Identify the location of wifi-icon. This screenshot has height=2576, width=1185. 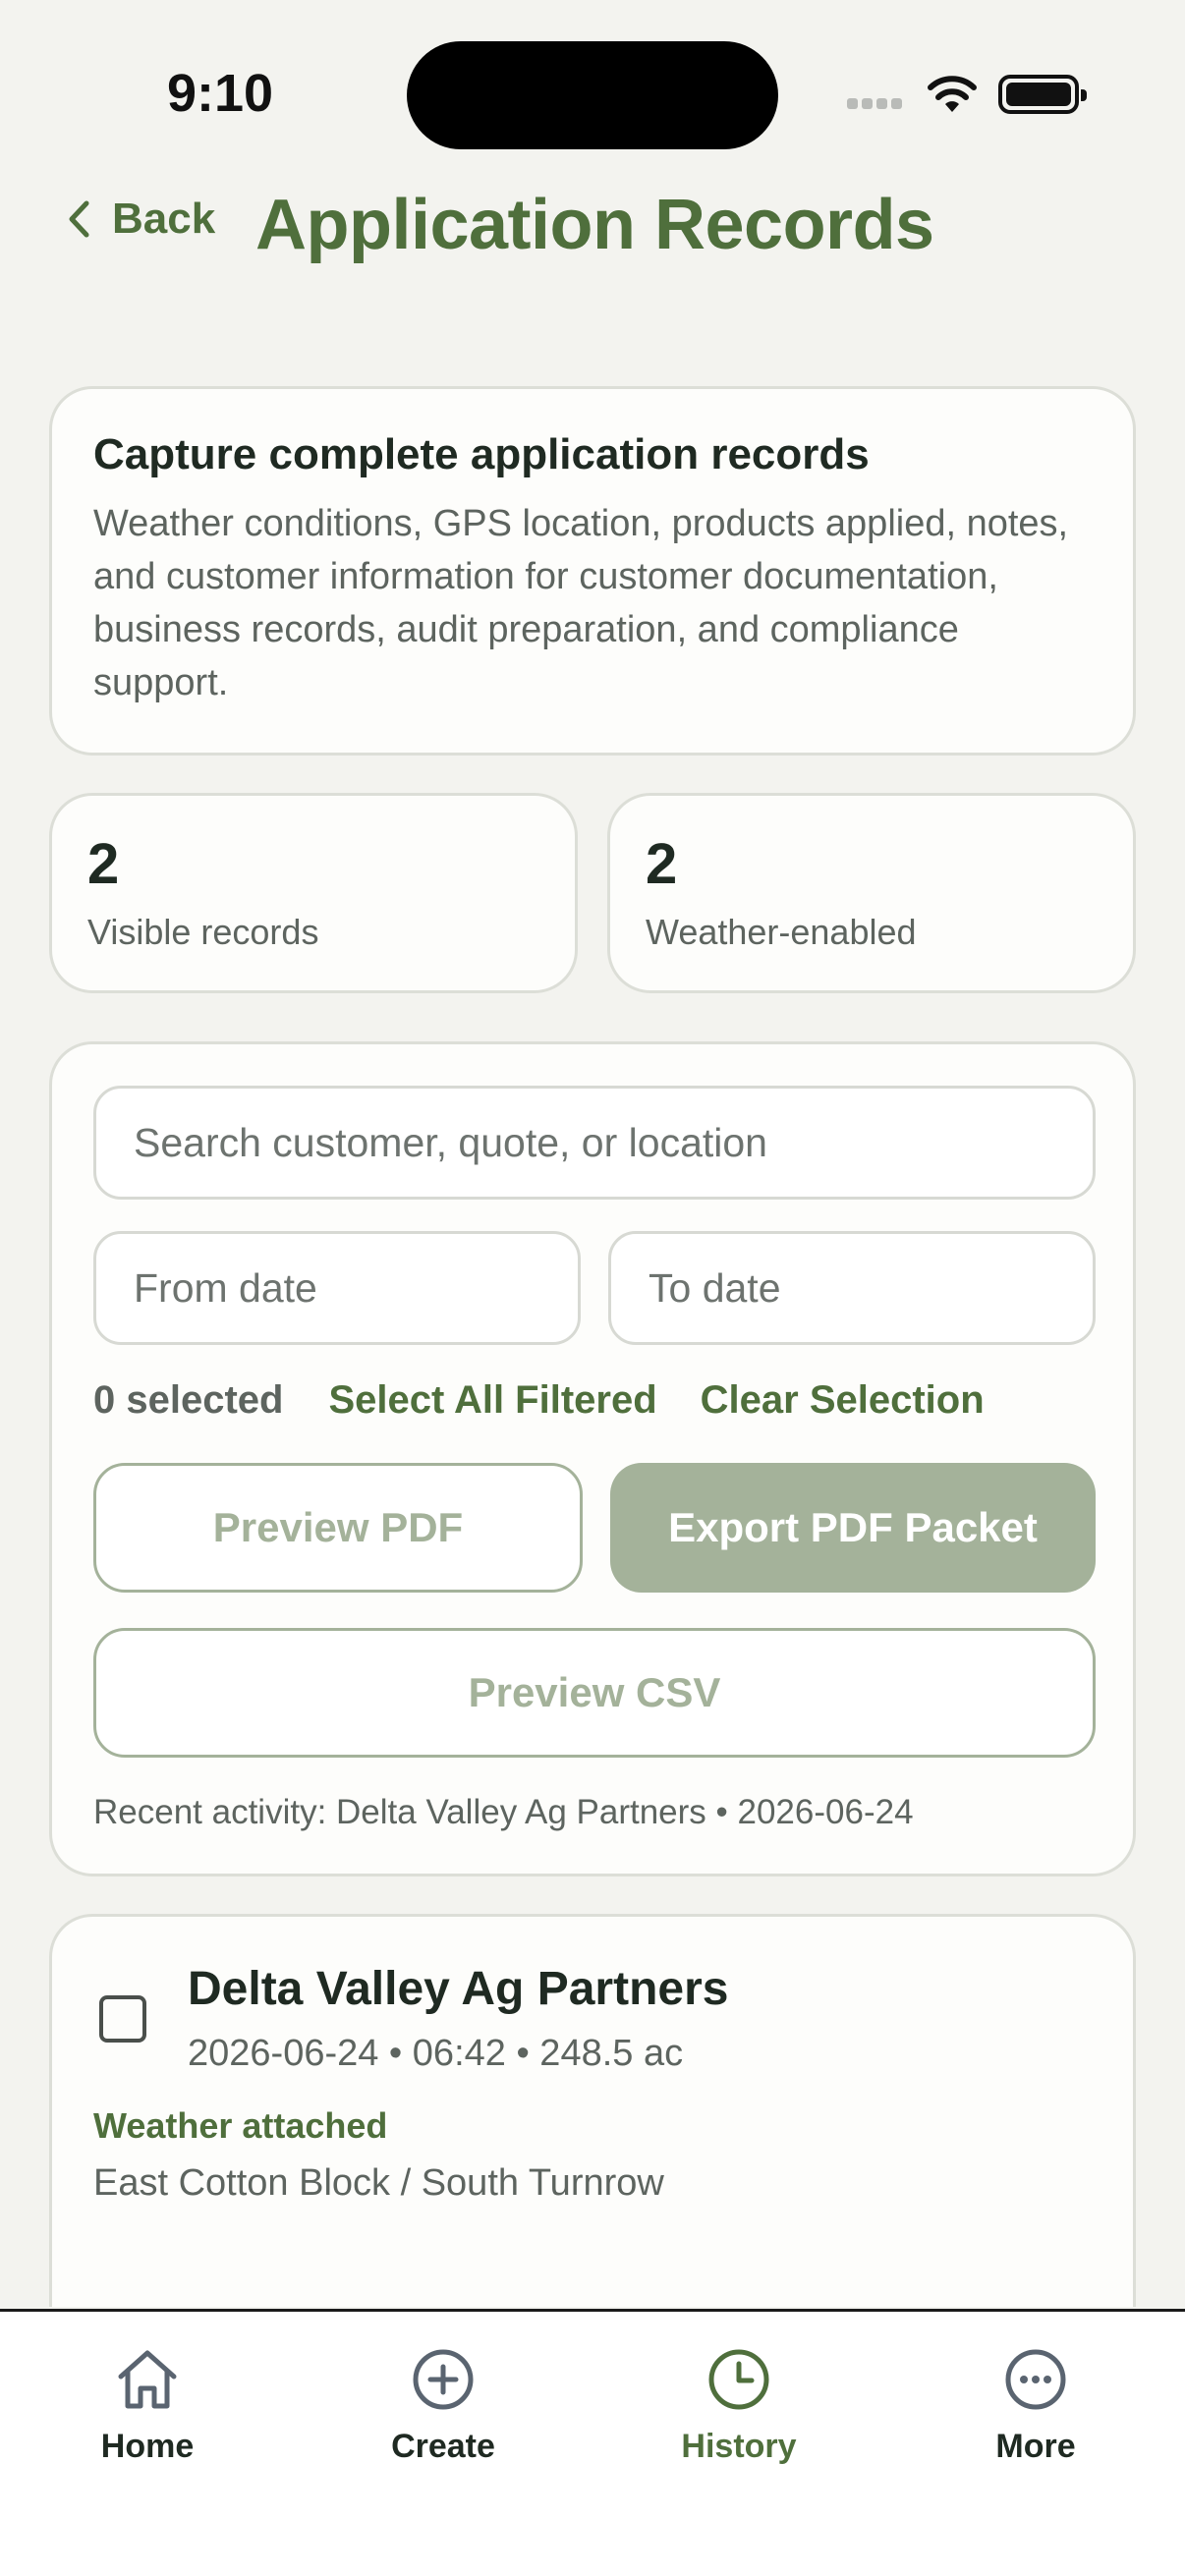
(953, 96).